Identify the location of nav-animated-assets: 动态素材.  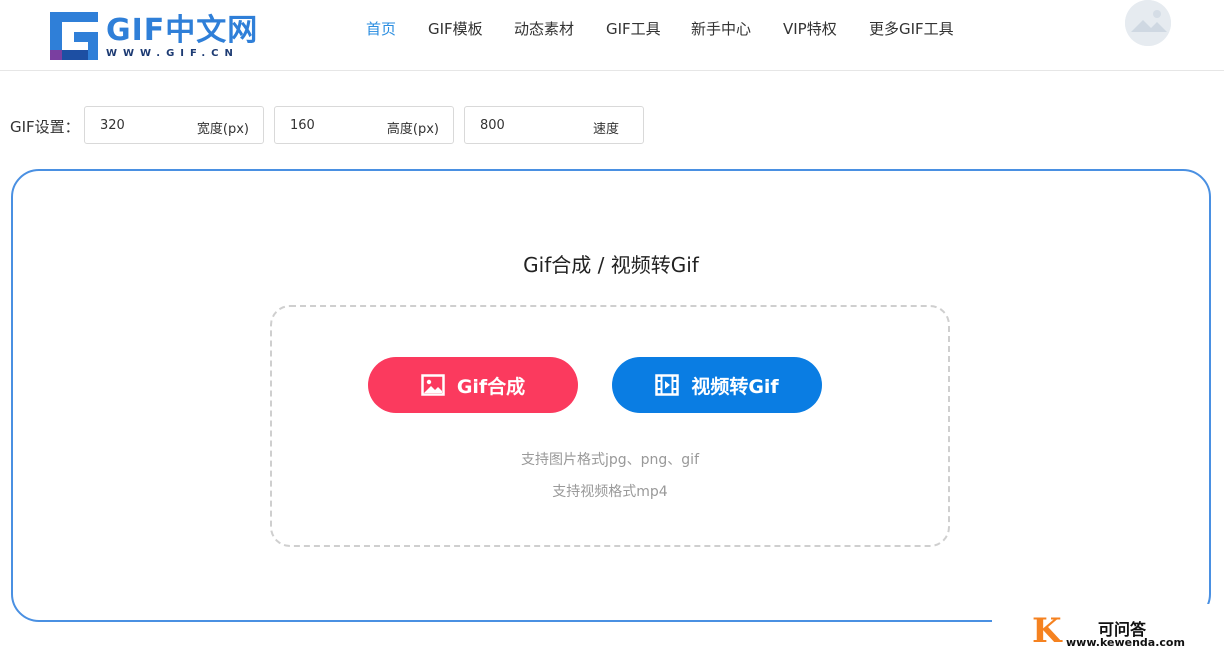
(544, 29).